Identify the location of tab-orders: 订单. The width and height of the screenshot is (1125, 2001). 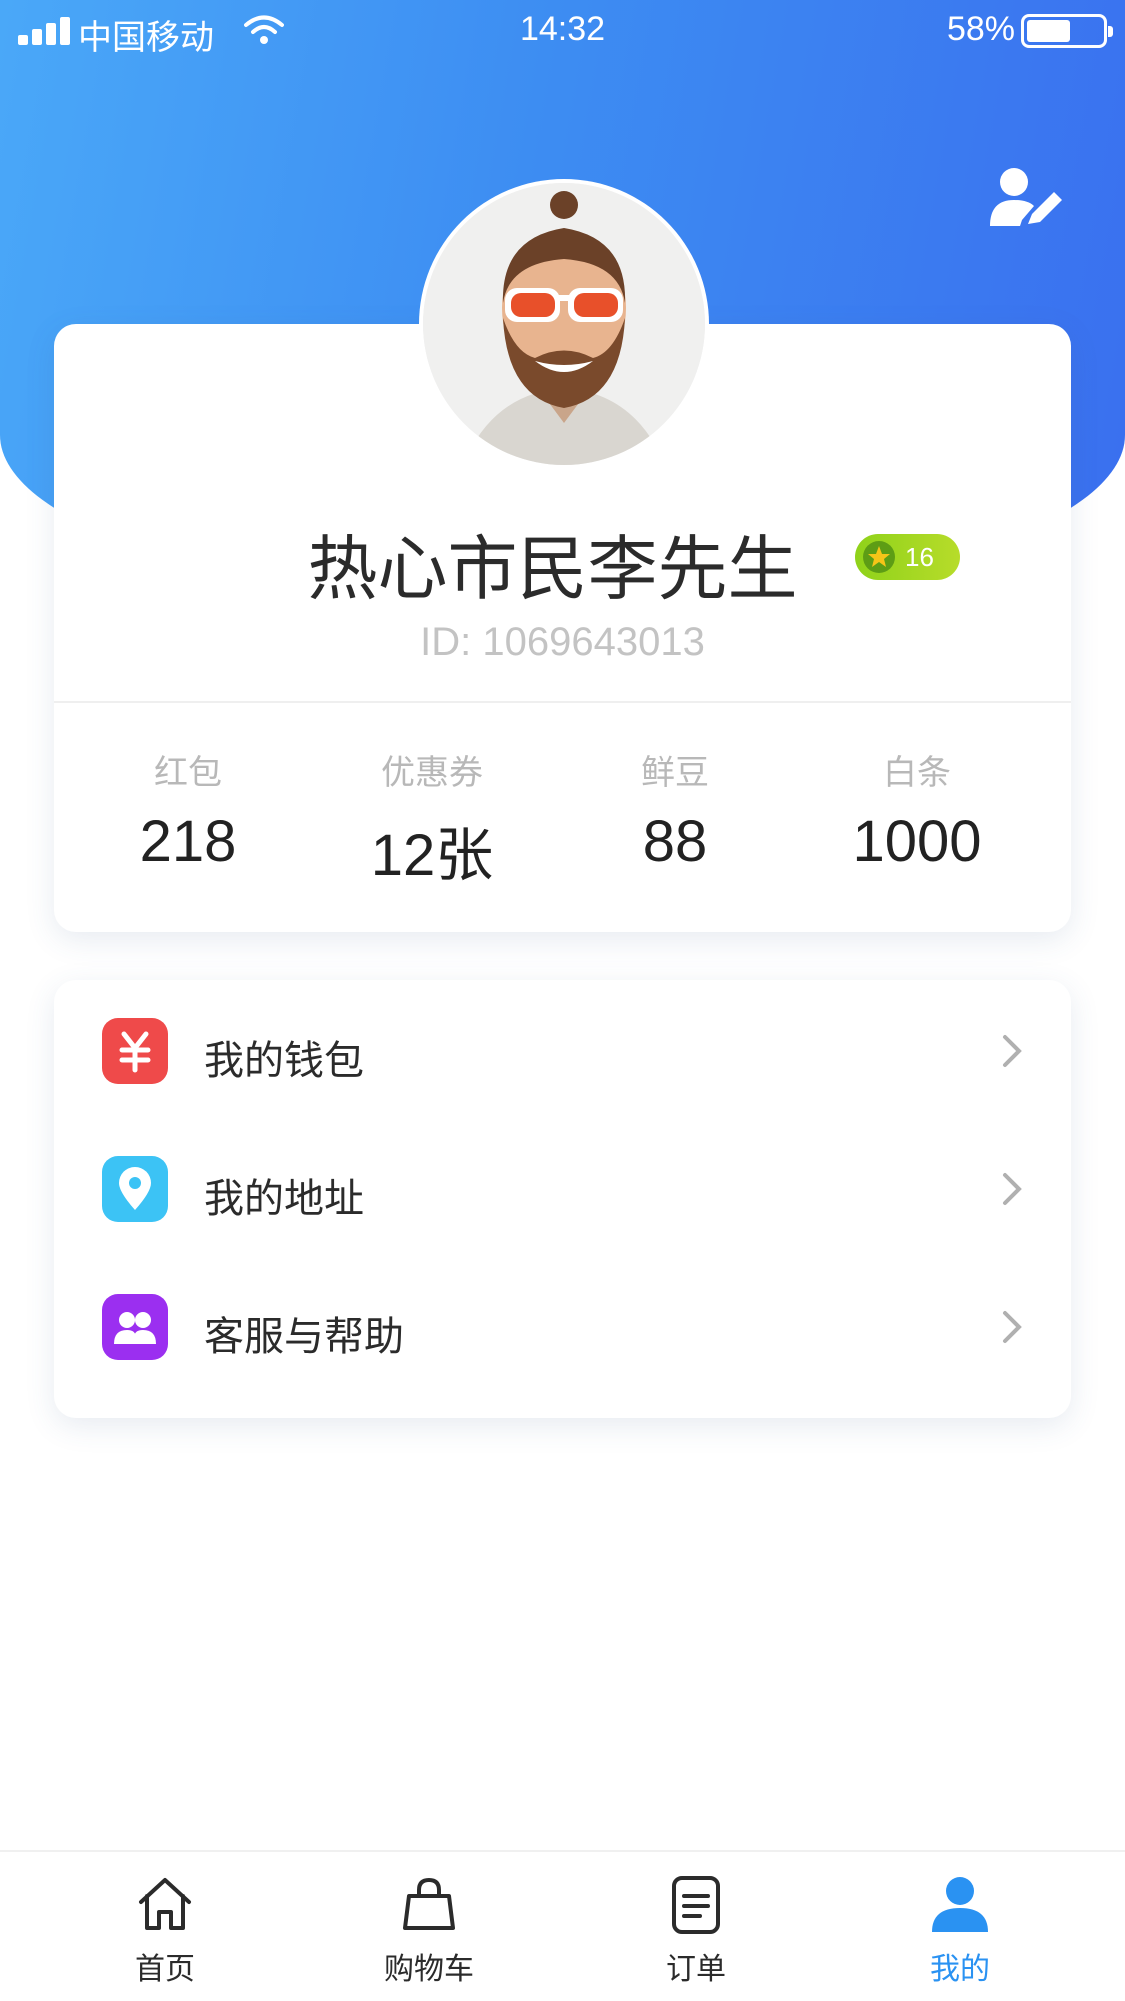
(696, 1926).